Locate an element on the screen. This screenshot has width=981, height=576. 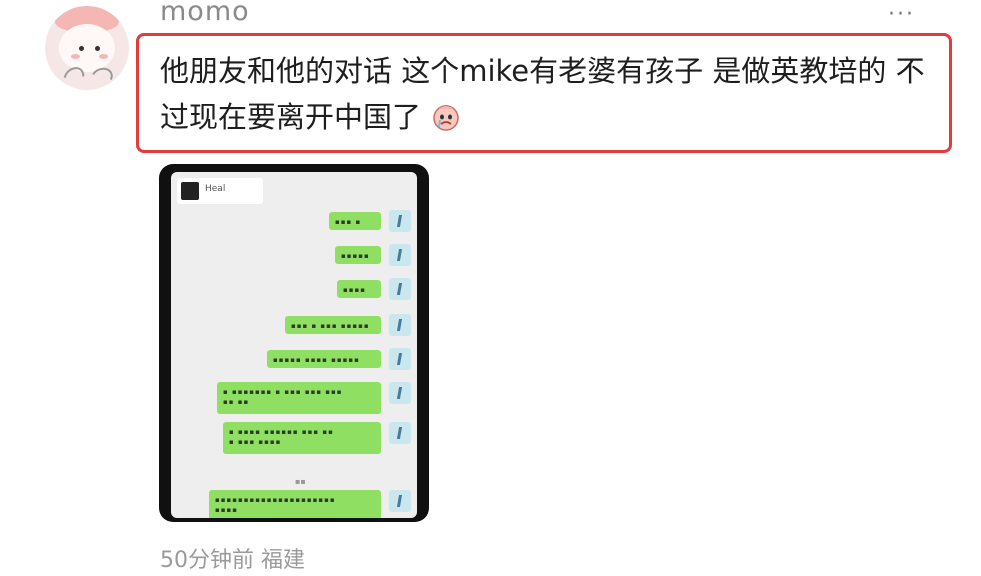
chat-bubble: ▪▪▪▪▪▪▪▪▪▪▪▪▪▪▪▪▪▪▪▪▪ ▪▪▪▪ is located at coordinates (295, 504).